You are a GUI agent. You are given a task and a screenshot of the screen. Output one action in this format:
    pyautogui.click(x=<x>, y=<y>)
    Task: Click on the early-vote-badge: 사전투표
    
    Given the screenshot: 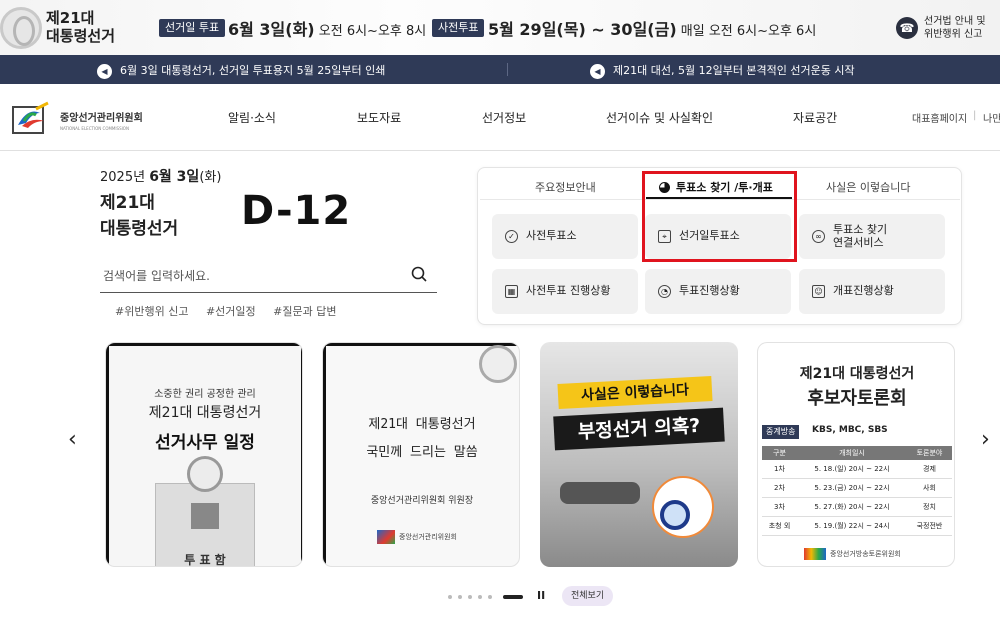 What is the action you would take?
    pyautogui.click(x=458, y=28)
    